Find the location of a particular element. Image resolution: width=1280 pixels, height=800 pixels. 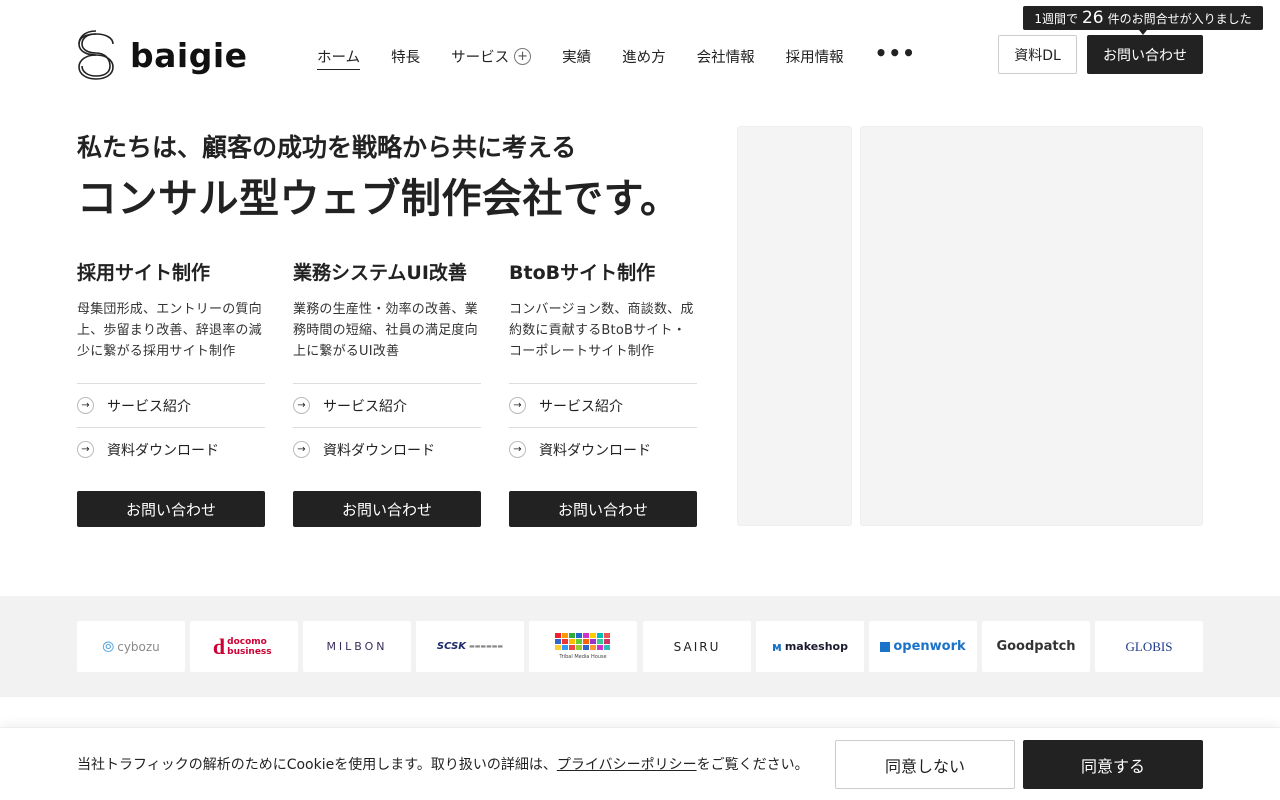

main-nav: ホーム 特長 サービス + 実績 進め方 会社情報 採用情報 ••• is located at coordinates (616, 55).